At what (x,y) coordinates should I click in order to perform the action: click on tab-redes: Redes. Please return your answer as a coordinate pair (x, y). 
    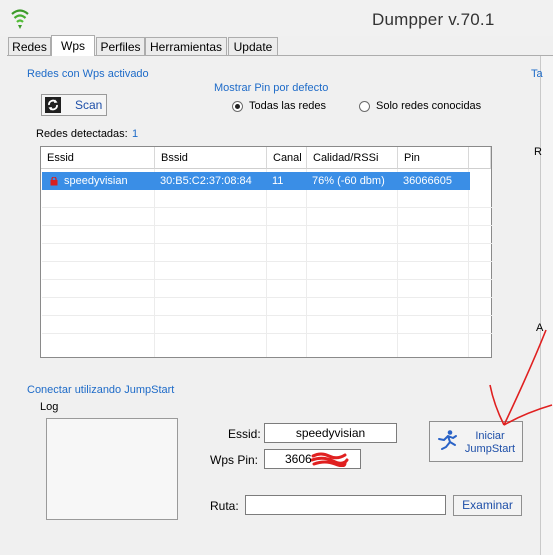
    Looking at the image, I should click on (29, 46).